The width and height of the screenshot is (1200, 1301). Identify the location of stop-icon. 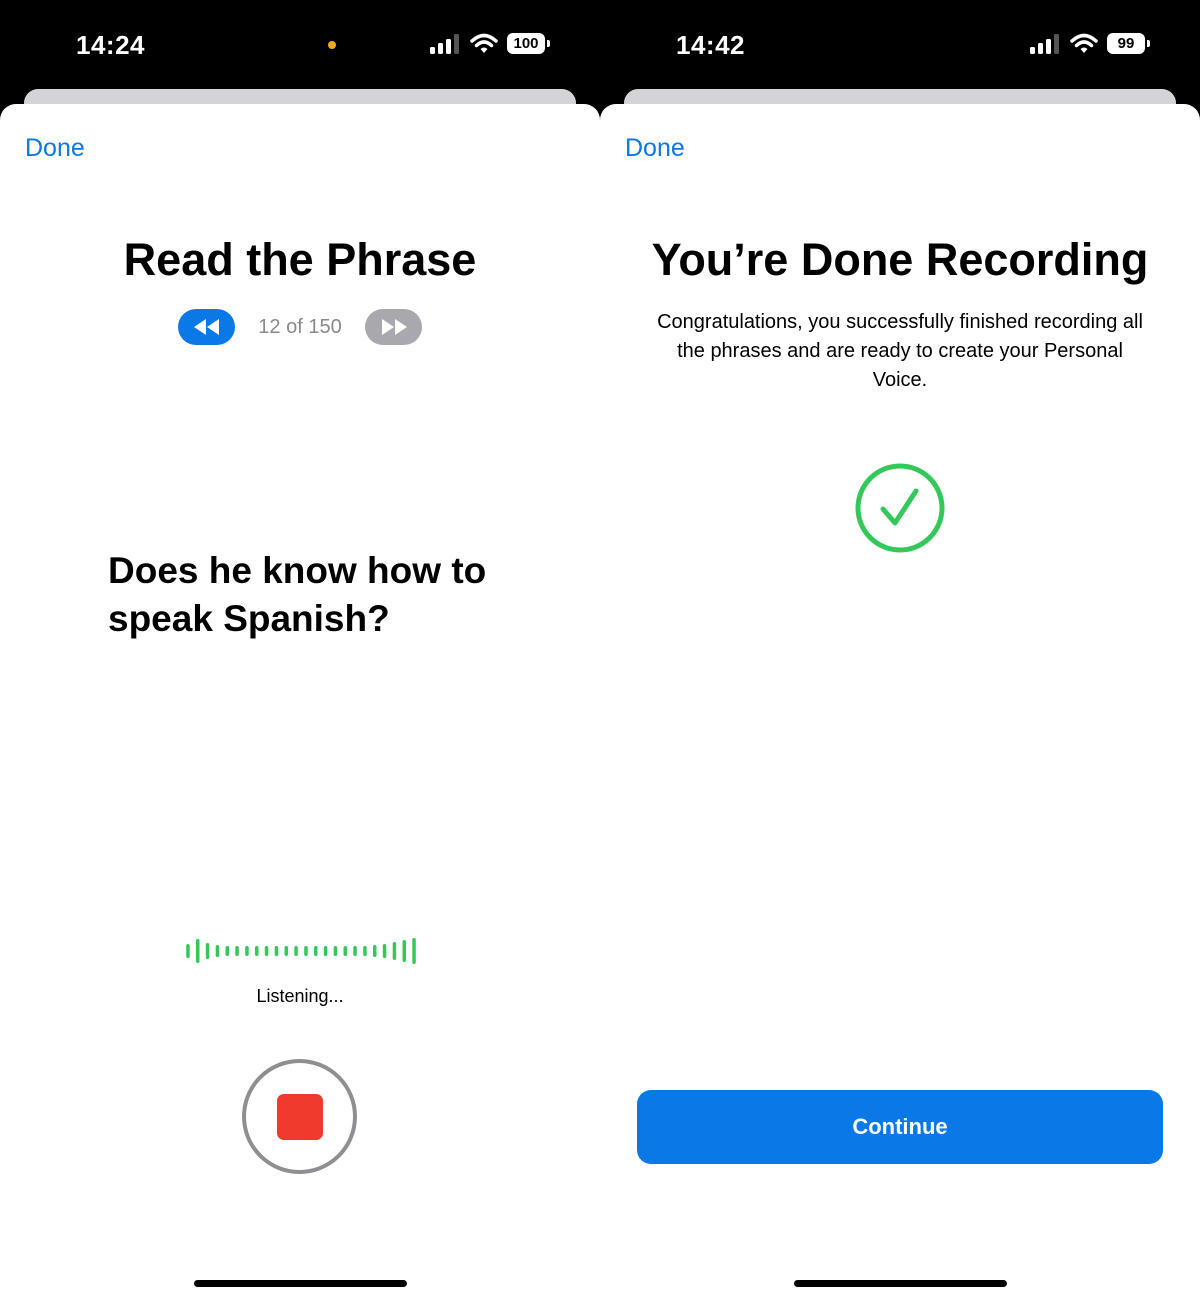
(299, 1116).